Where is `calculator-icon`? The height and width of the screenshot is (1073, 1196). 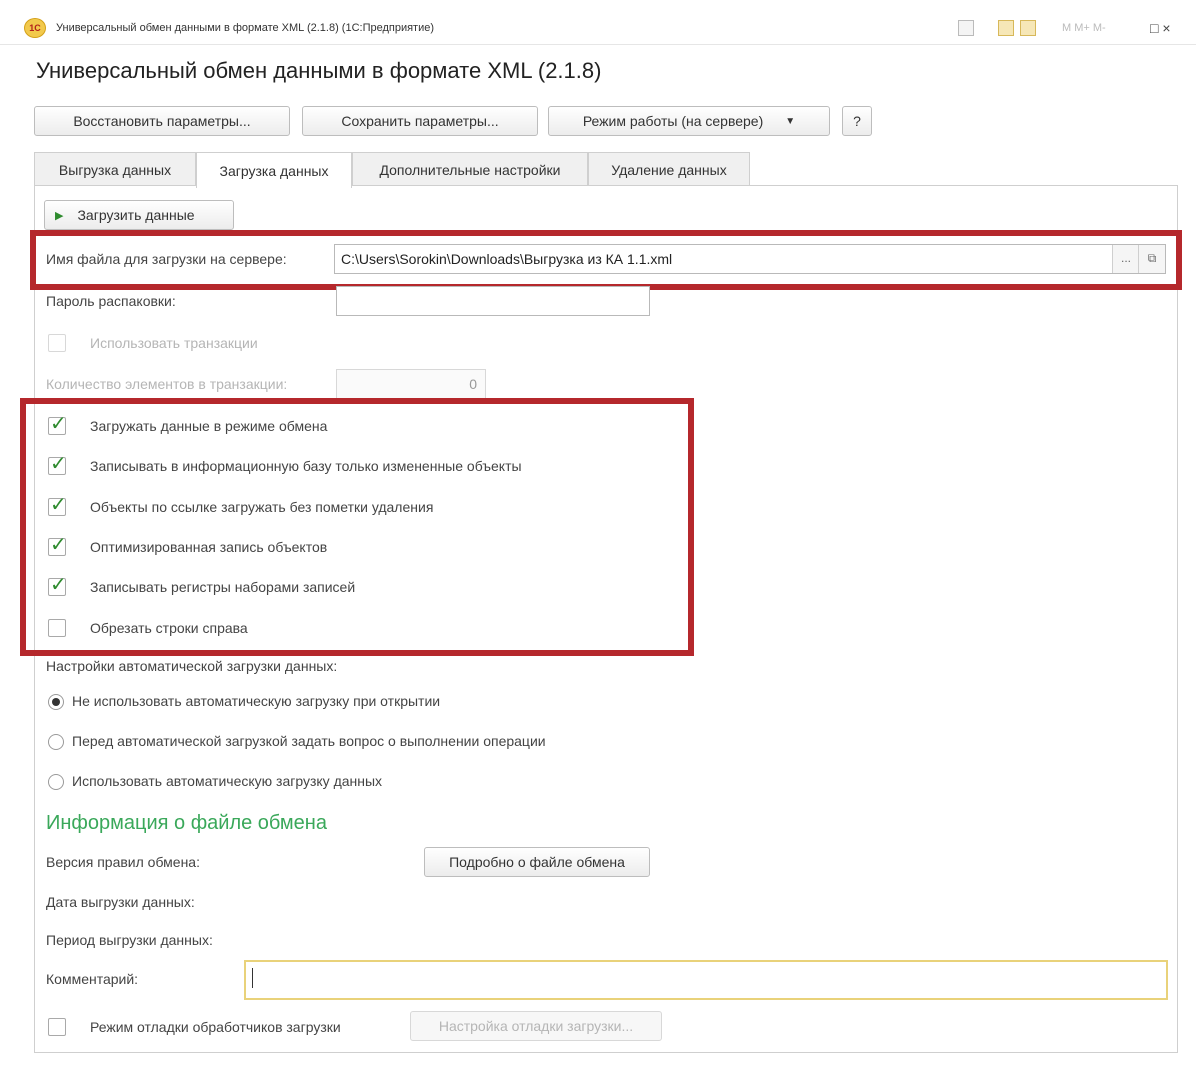
calculator-icon is located at coordinates (1028, 28).